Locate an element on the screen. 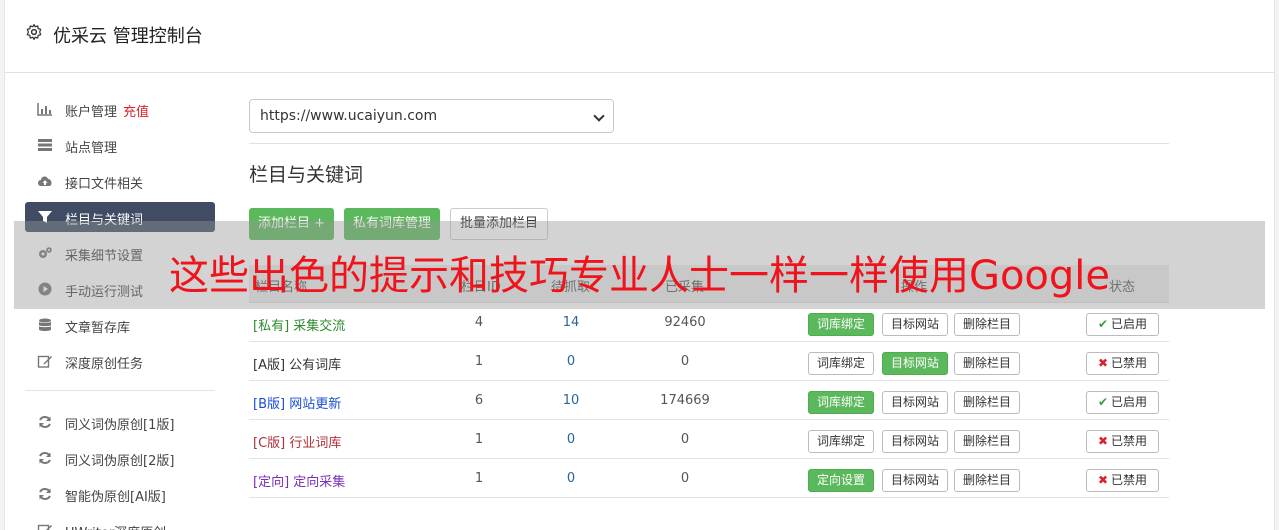 The image size is (1279, 530). column-name-link: [A版] 公有词库 is located at coordinates (297, 363).